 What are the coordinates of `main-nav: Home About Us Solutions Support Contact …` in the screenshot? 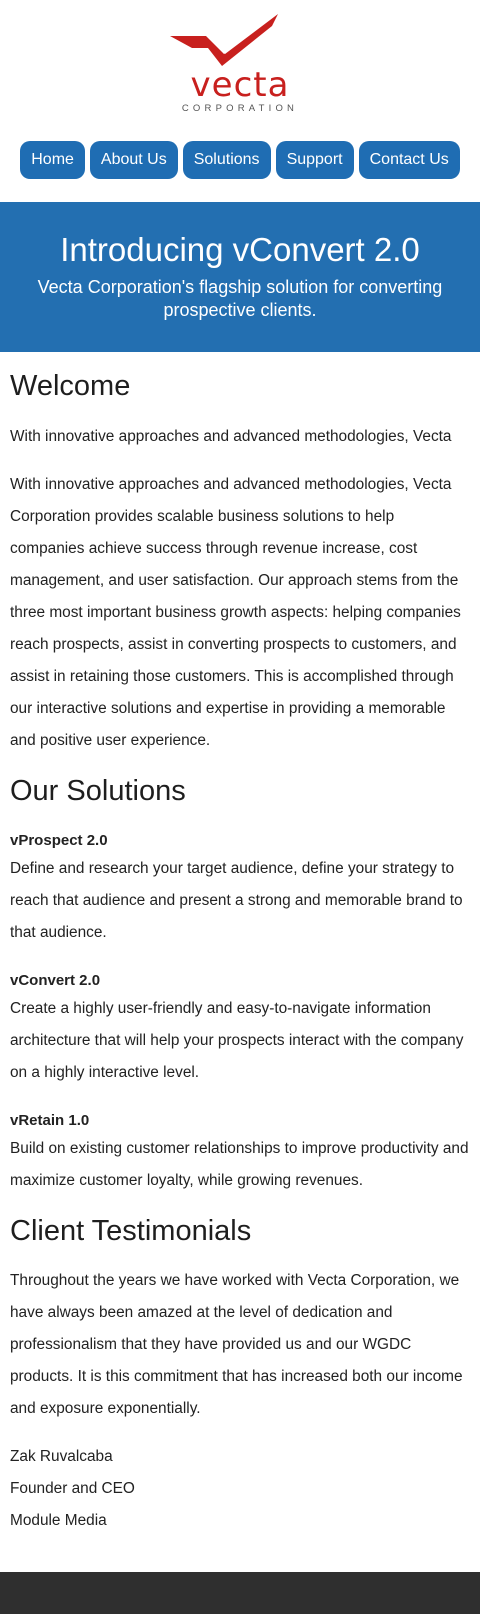 It's located at (240, 160).